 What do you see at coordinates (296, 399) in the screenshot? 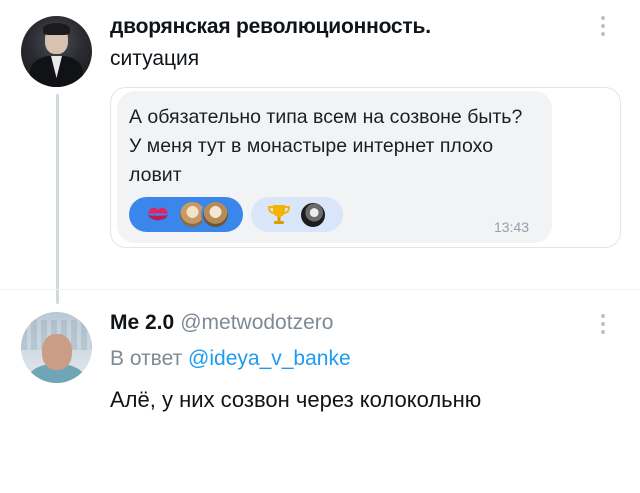
I see `tweet-text: Алё, у них созвон через колокольню` at bounding box center [296, 399].